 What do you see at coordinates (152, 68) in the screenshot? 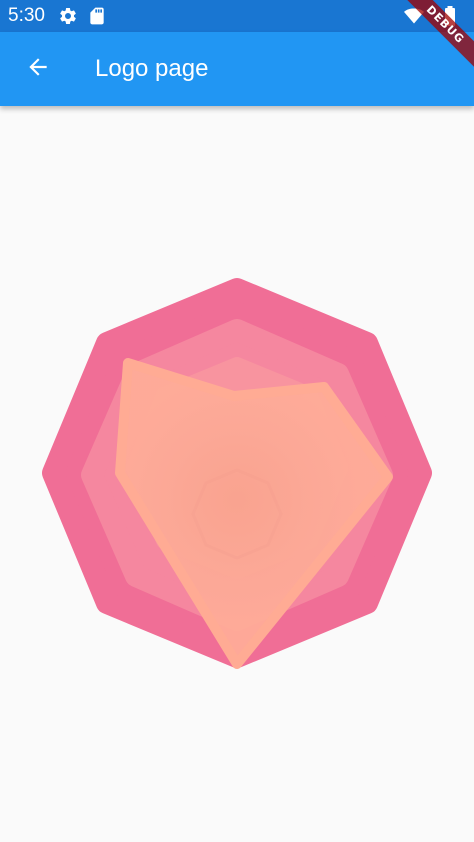
I see `page-title: Logo page` at bounding box center [152, 68].